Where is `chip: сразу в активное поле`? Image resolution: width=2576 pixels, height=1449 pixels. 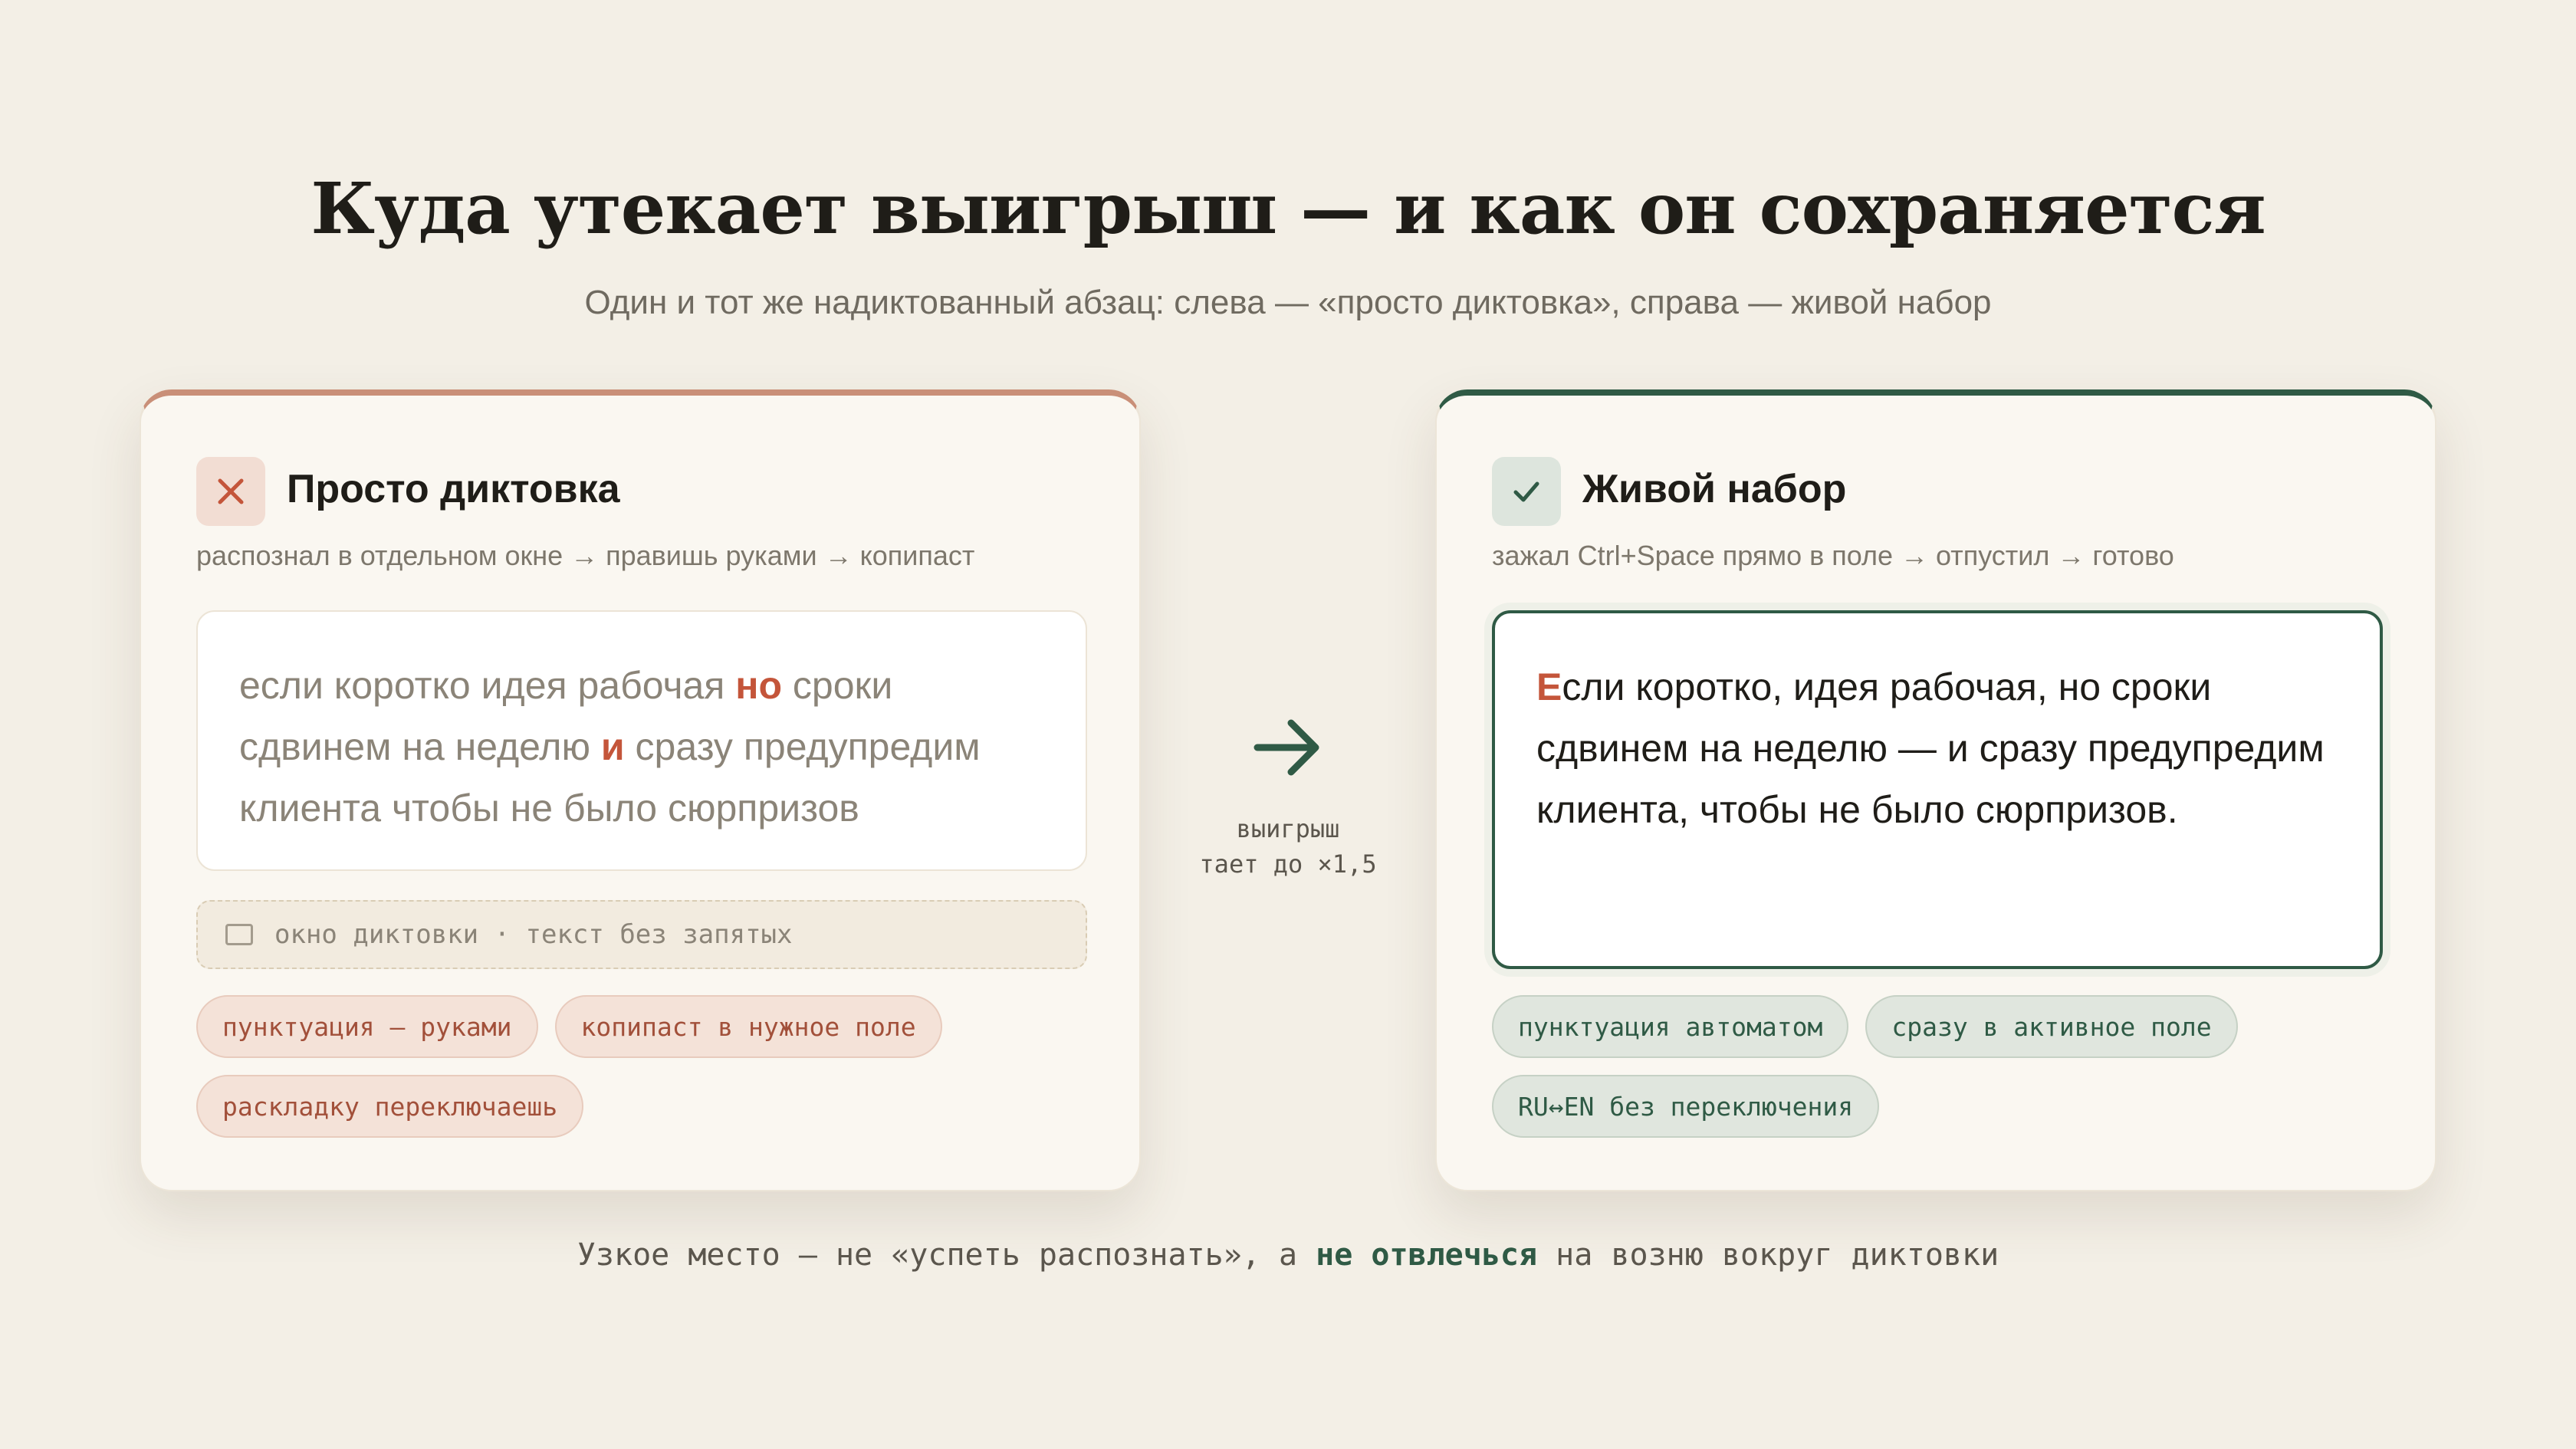
chip: сразу в активное поле is located at coordinates (2052, 1027).